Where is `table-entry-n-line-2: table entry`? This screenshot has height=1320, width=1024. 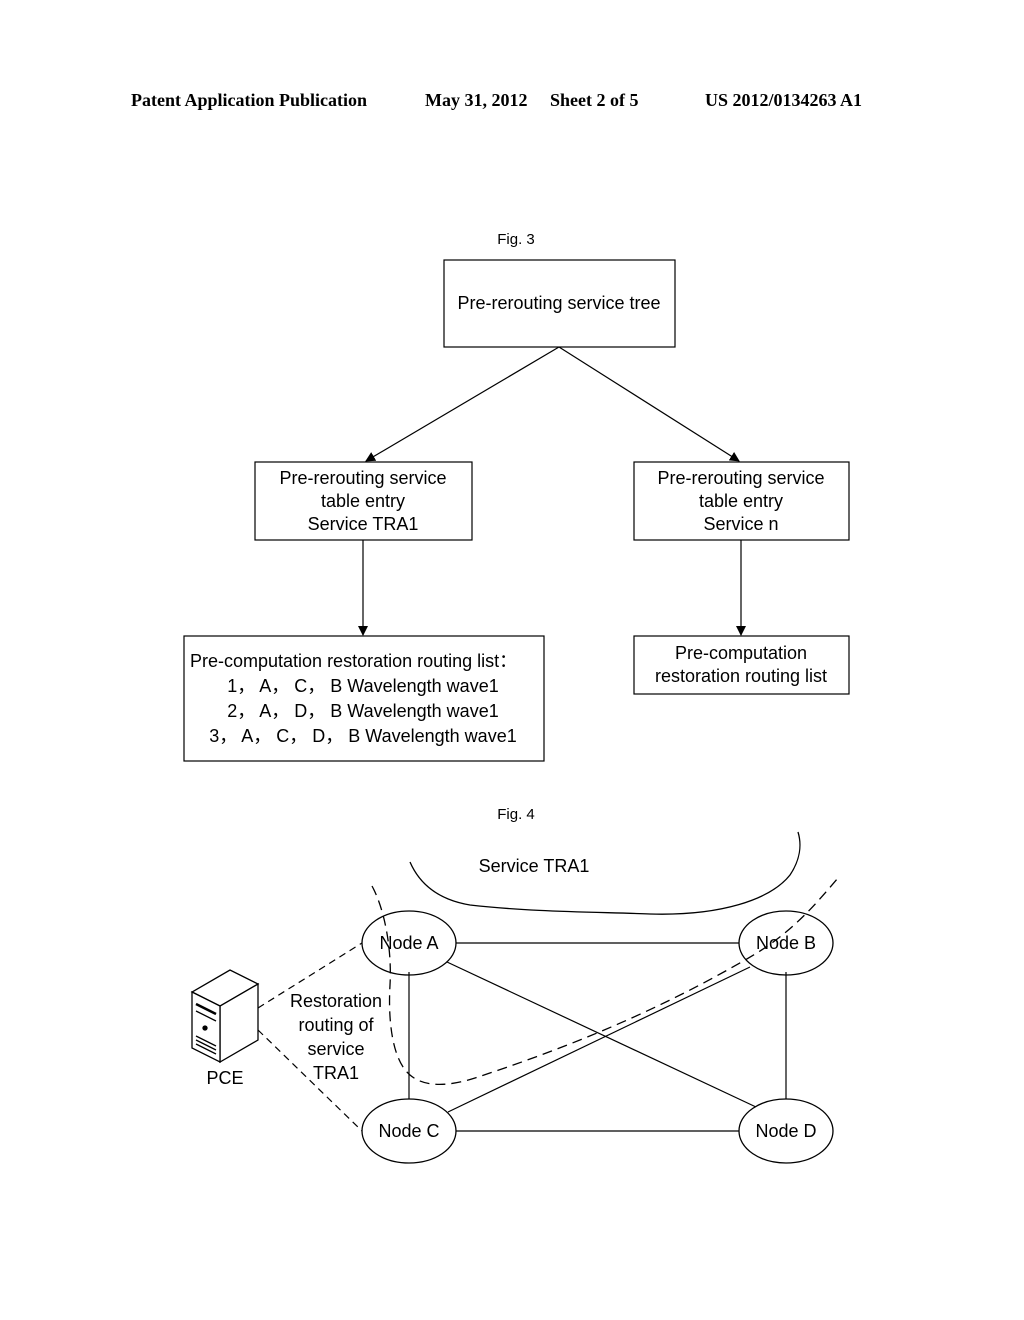
table-entry-n-line-2: table entry is located at coordinates (741, 501).